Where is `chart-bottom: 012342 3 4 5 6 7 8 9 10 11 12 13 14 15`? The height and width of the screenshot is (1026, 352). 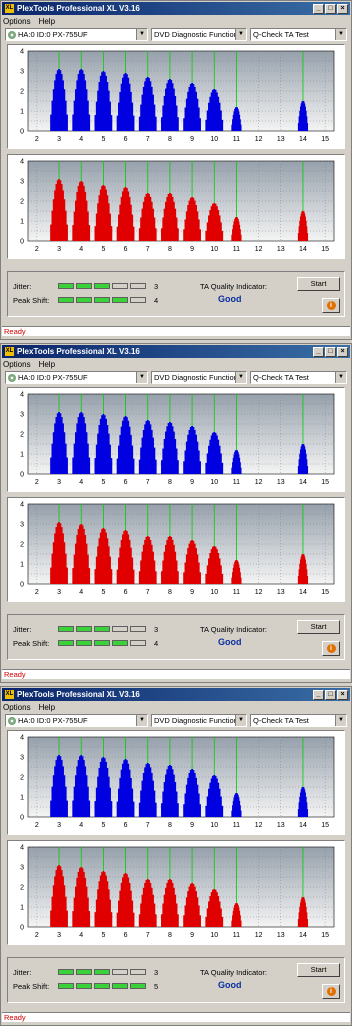
chart-bottom: 012342 3 4 5 6 7 8 9 10 11 12 13 14 15 is located at coordinates (177, 892).